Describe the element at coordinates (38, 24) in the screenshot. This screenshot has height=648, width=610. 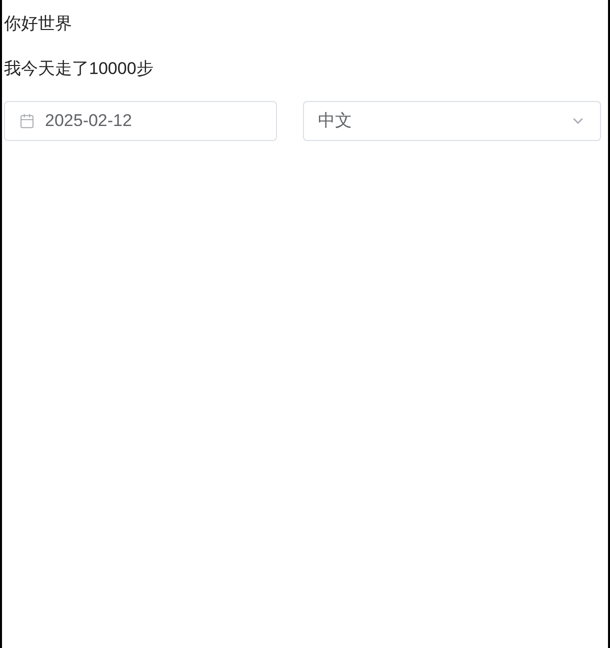
I see `greeting-text: 你好世界` at that location.